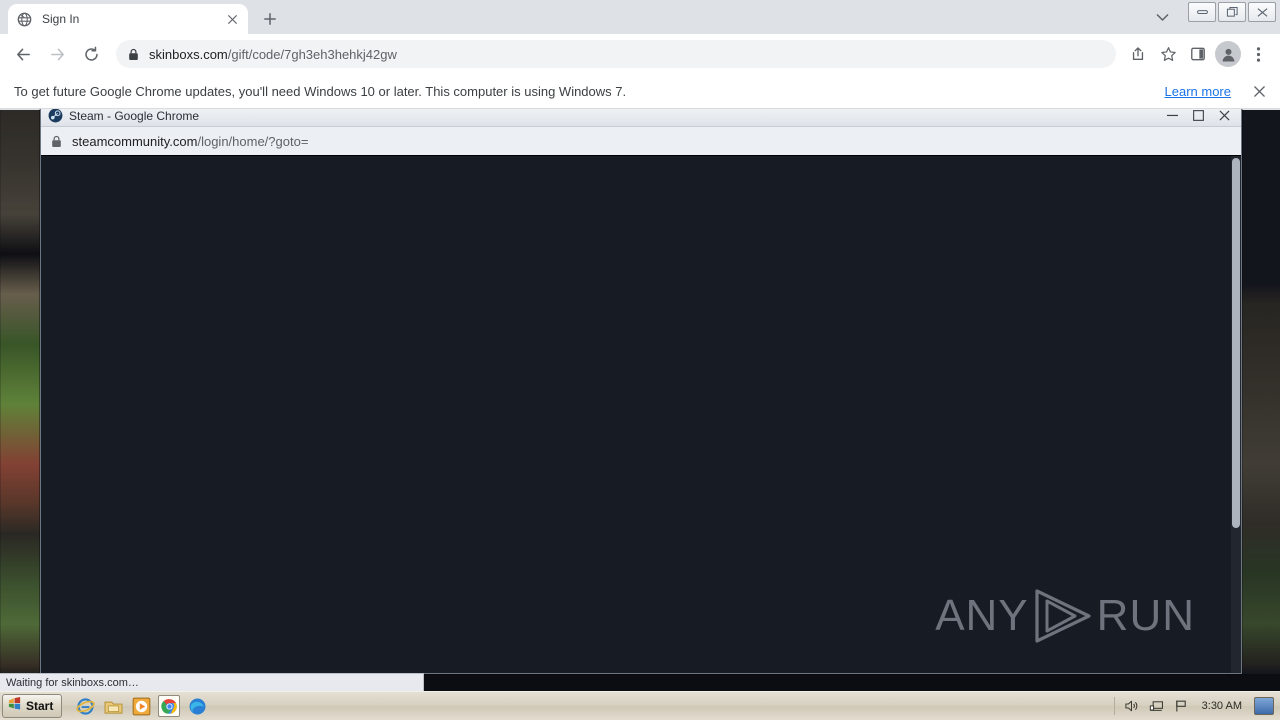 The width and height of the screenshot is (1280, 720). What do you see at coordinates (85, 706) in the screenshot?
I see `internet-explorer-icon` at bounding box center [85, 706].